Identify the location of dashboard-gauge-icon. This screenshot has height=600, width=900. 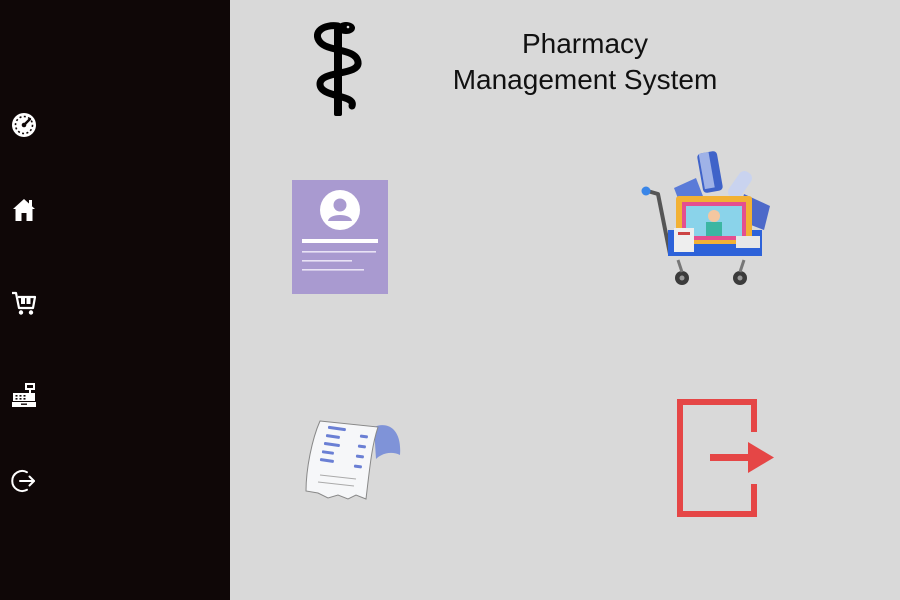
(24, 125).